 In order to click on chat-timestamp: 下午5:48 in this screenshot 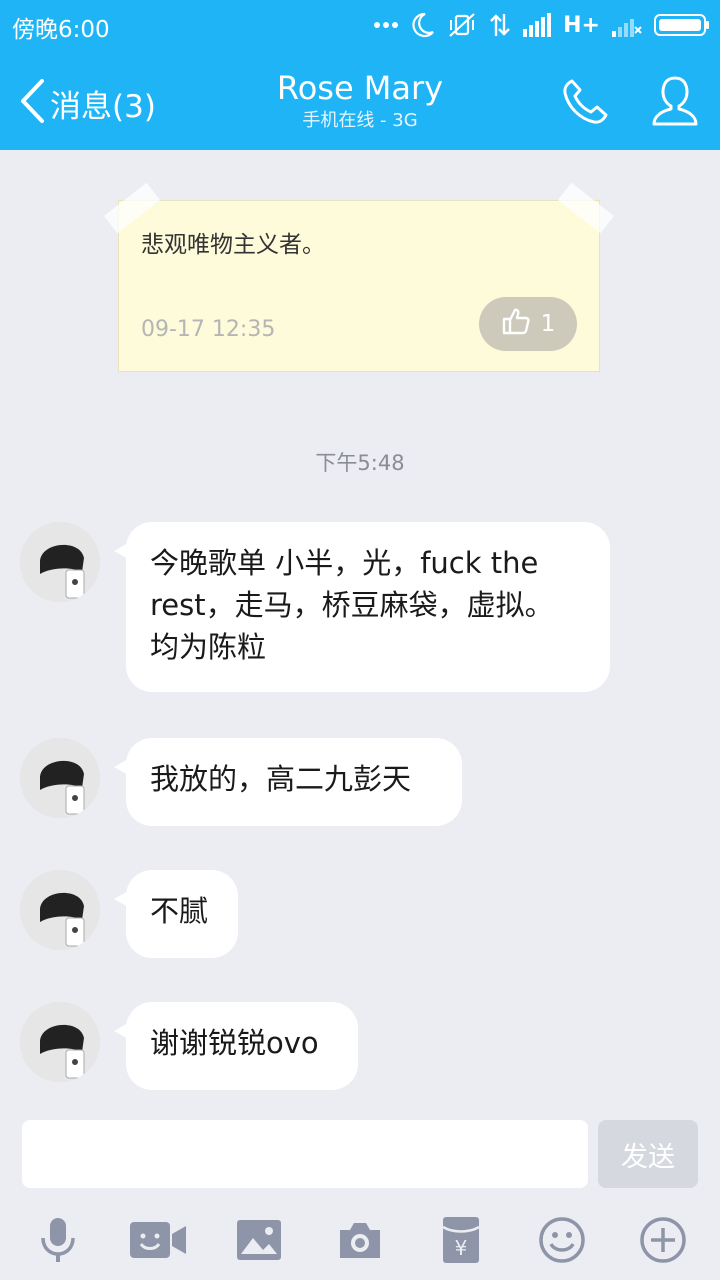, I will do `click(360, 463)`.